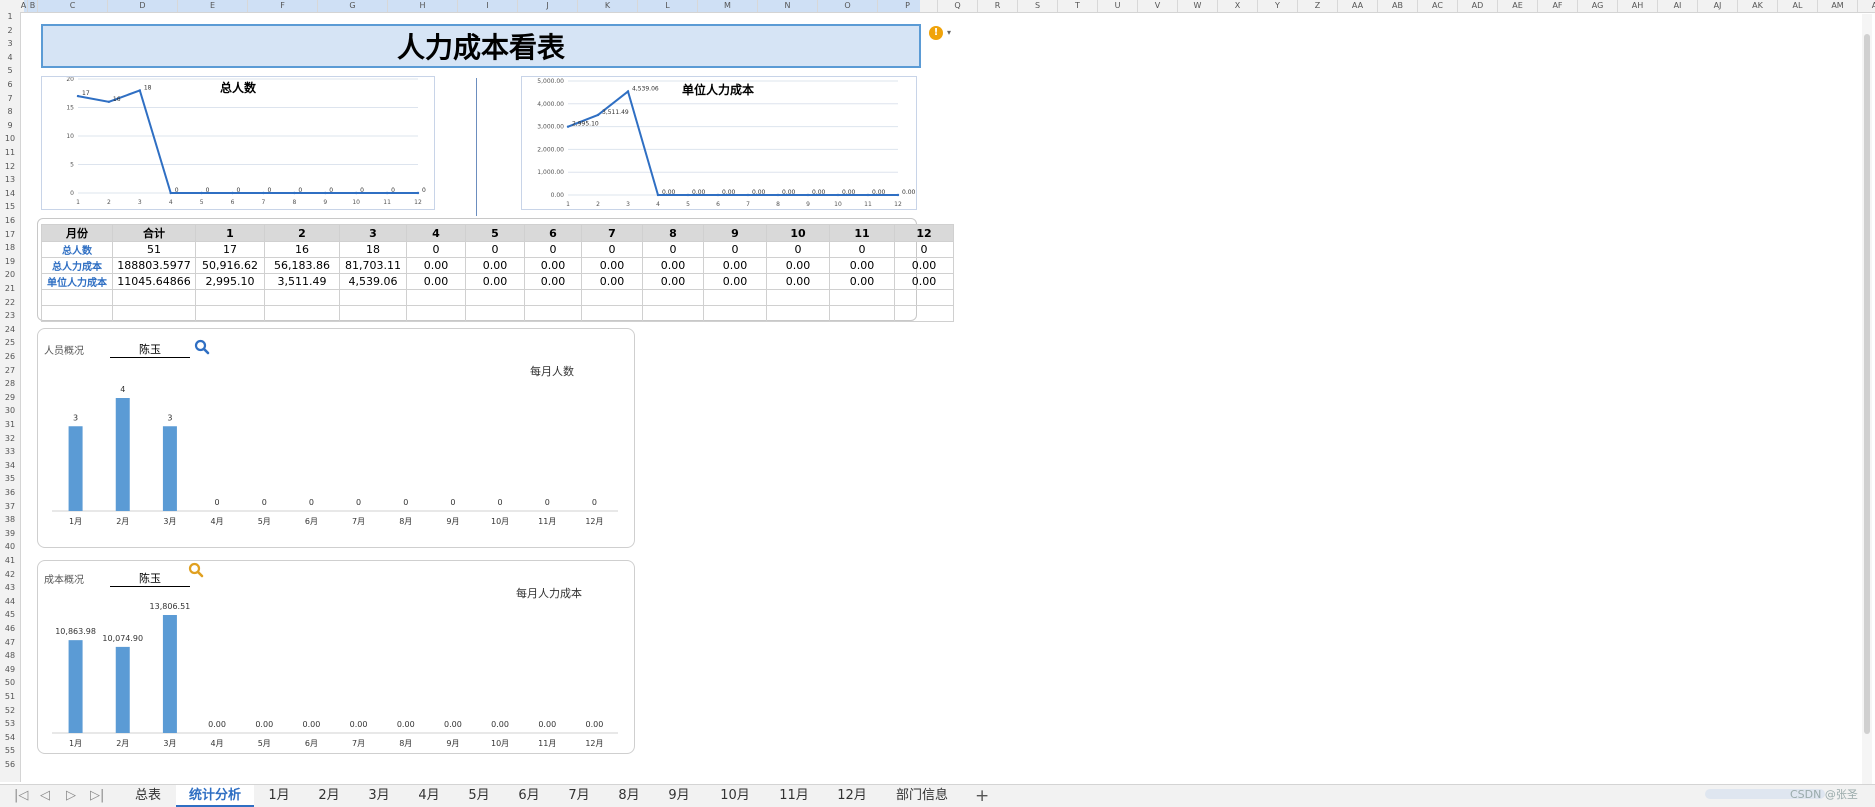 Image resolution: width=1875 pixels, height=807 pixels. What do you see at coordinates (10, 710) in the screenshot?
I see `row-header-52: 52` at bounding box center [10, 710].